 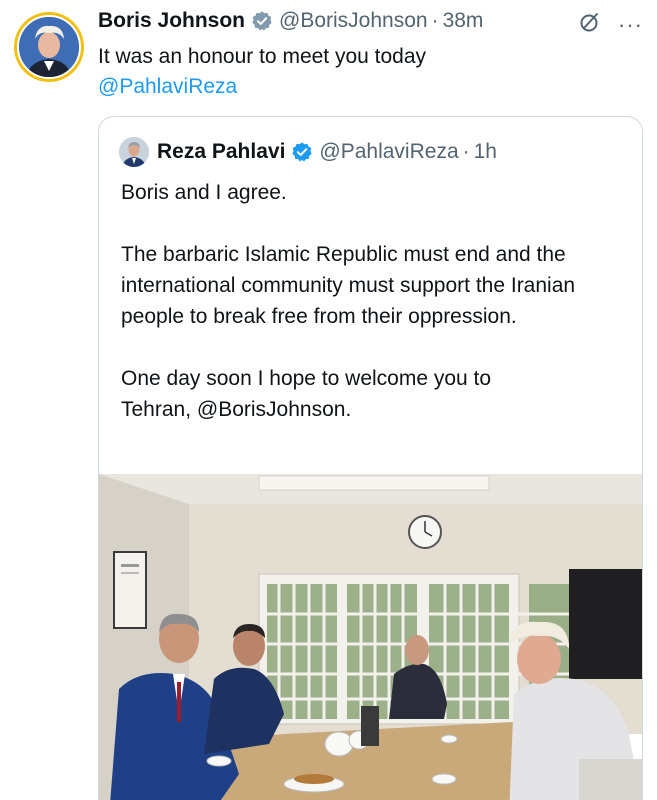 I want to click on quoted-tweet-timestamp: 1h, so click(x=485, y=152).